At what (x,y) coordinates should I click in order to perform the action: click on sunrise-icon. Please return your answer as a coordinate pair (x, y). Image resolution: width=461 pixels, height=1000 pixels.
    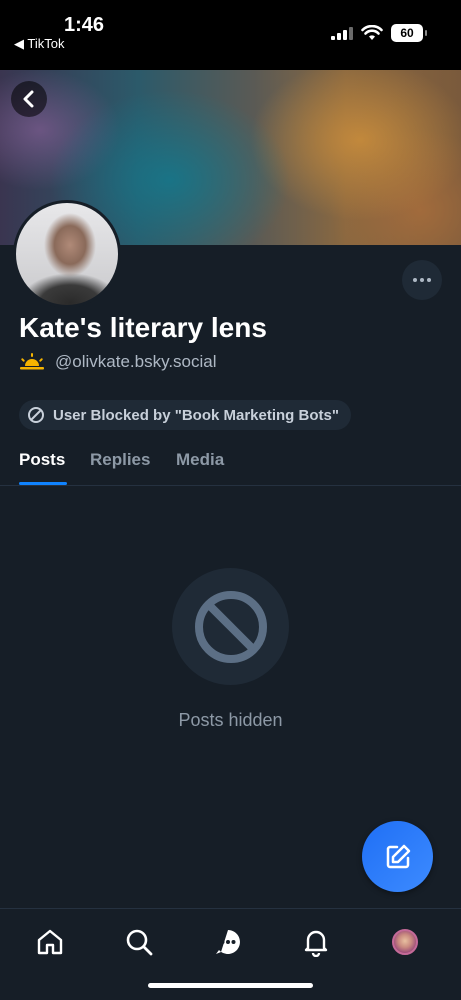
    Looking at the image, I should click on (32, 361).